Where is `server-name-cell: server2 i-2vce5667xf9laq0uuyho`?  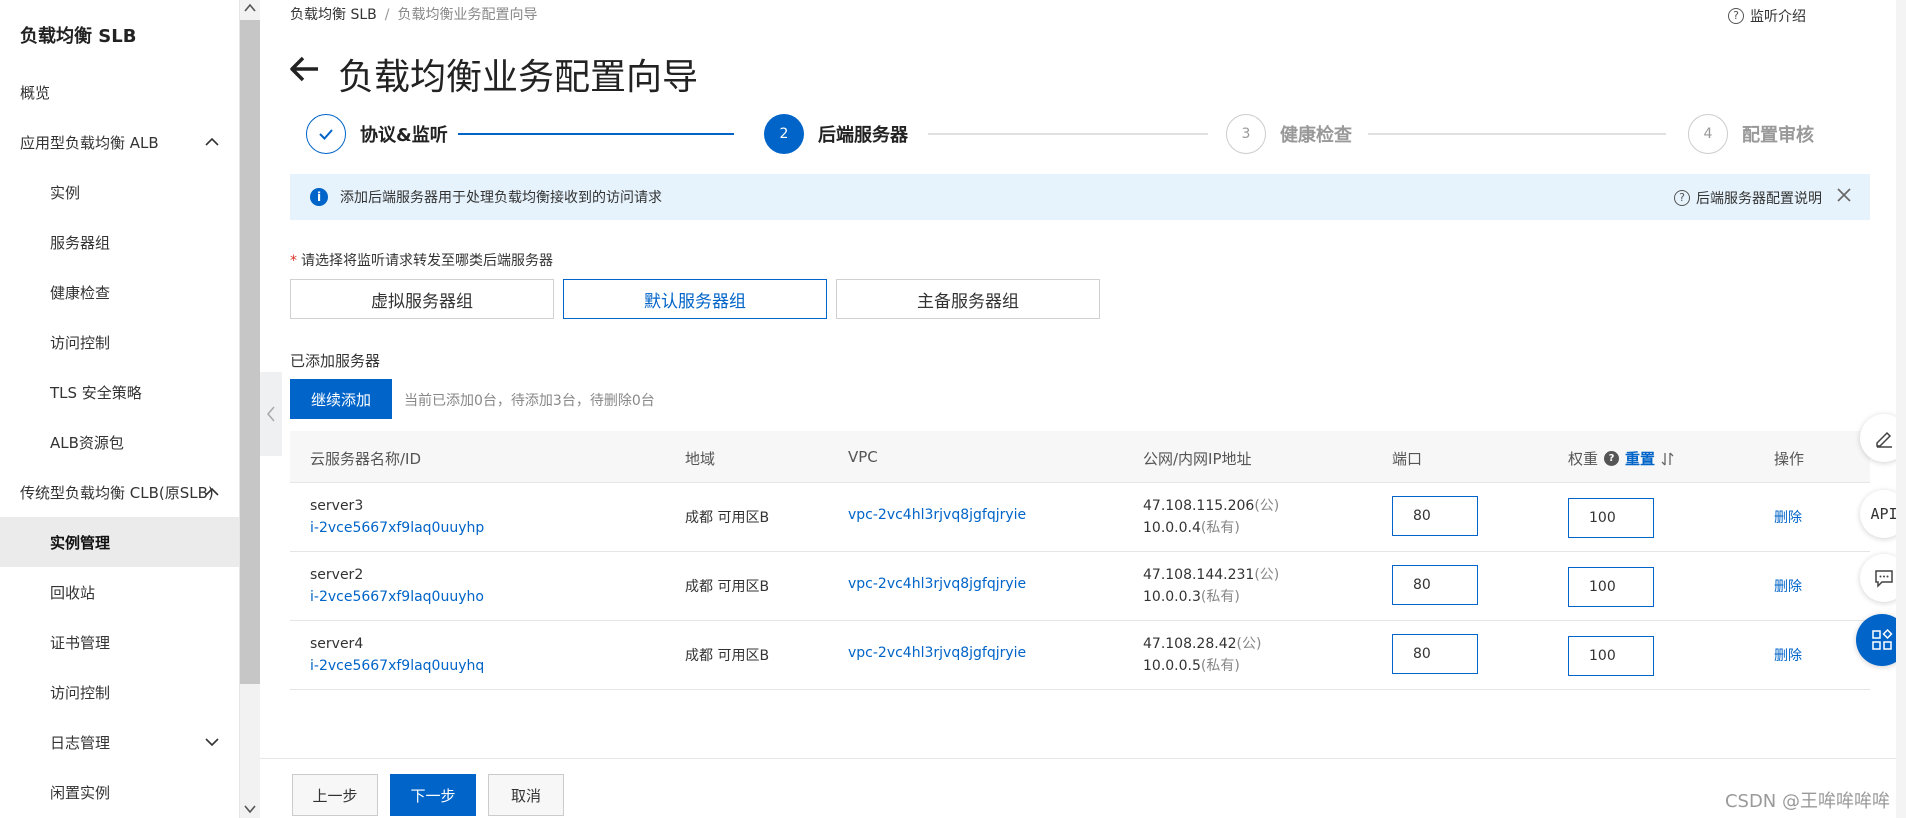
server-name-cell: server2 i-2vce5667xf9laq0uuyho is located at coordinates (397, 586).